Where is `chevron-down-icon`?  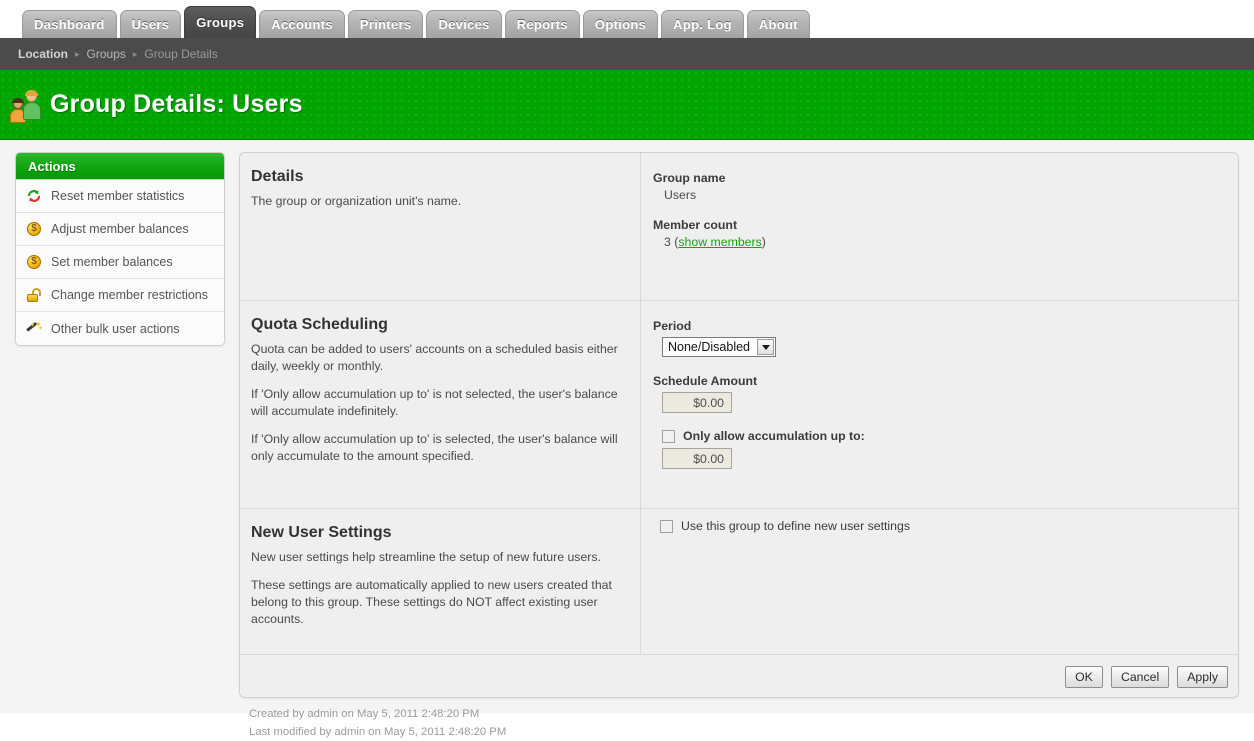
chevron-down-icon is located at coordinates (765, 347).